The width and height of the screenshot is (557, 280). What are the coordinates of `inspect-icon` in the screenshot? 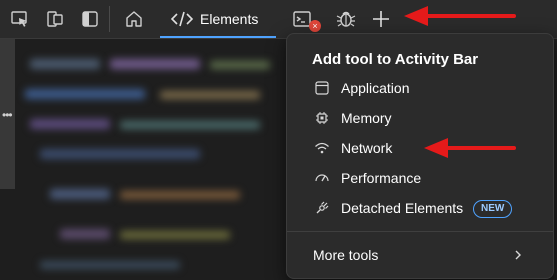 It's located at (20, 19).